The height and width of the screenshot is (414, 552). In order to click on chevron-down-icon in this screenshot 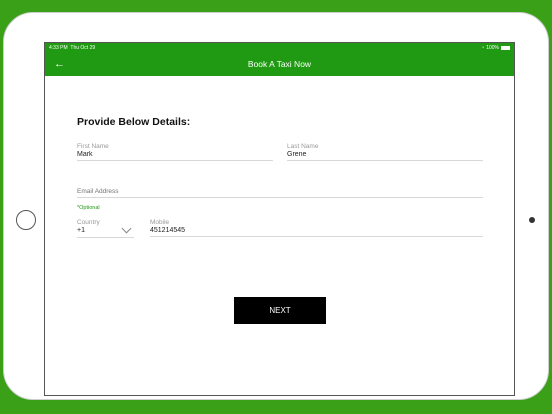, I will do `click(126, 228)`.